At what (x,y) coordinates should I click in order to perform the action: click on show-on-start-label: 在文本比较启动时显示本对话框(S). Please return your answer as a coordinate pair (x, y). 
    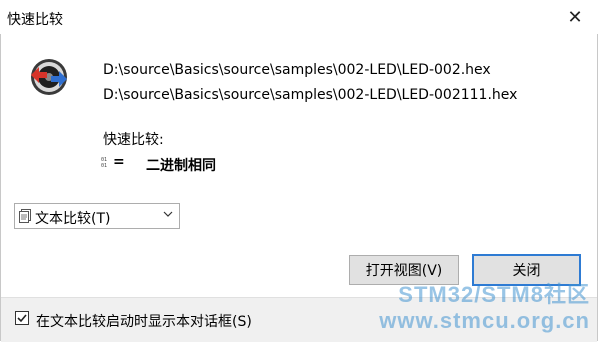
    Looking at the image, I should click on (144, 321).